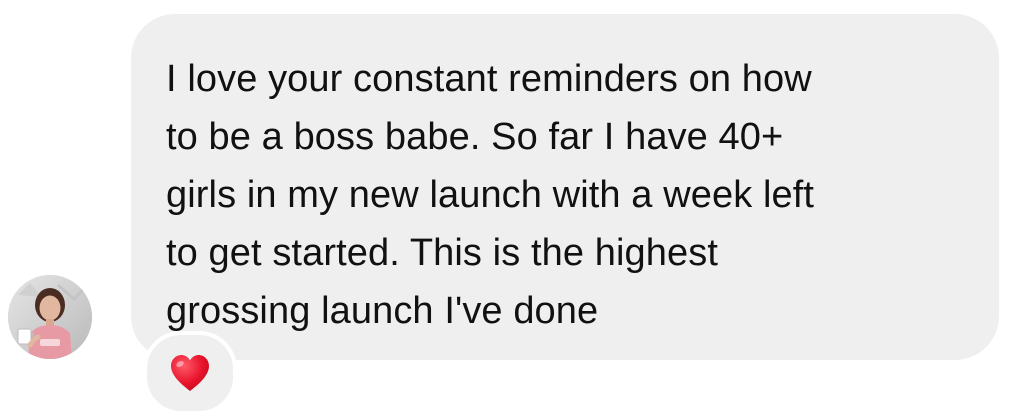 This screenshot has height=416, width=1020. I want to click on heart-icon, so click(190, 373).